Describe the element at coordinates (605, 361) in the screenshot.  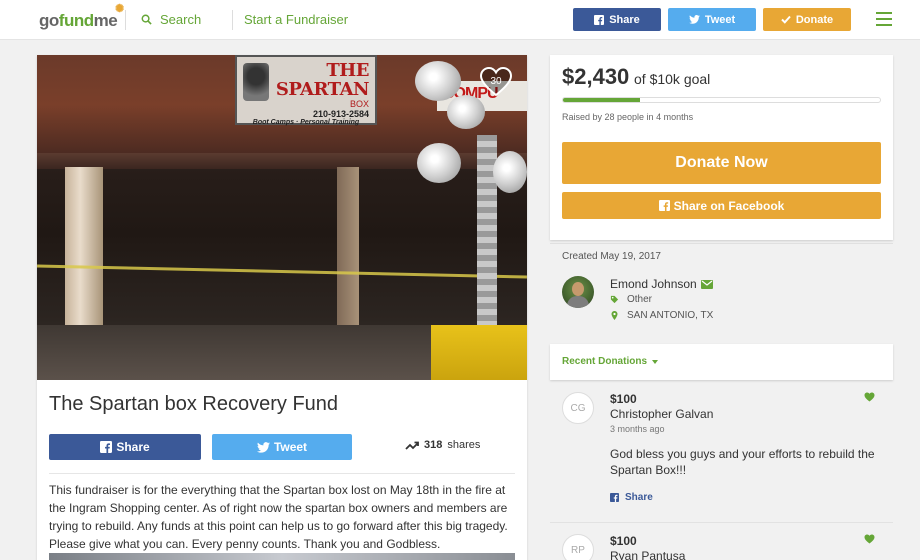
I see `recent-donations-label: Recent Donations` at that location.